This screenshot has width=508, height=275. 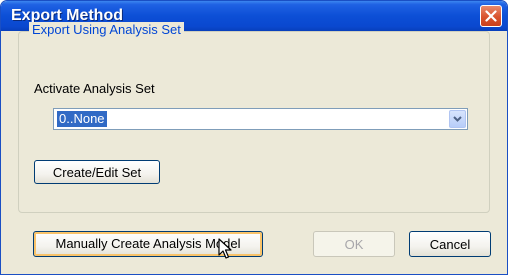 What do you see at coordinates (82, 119) in the screenshot?
I see `analysis-set-selected-value: 0..None` at bounding box center [82, 119].